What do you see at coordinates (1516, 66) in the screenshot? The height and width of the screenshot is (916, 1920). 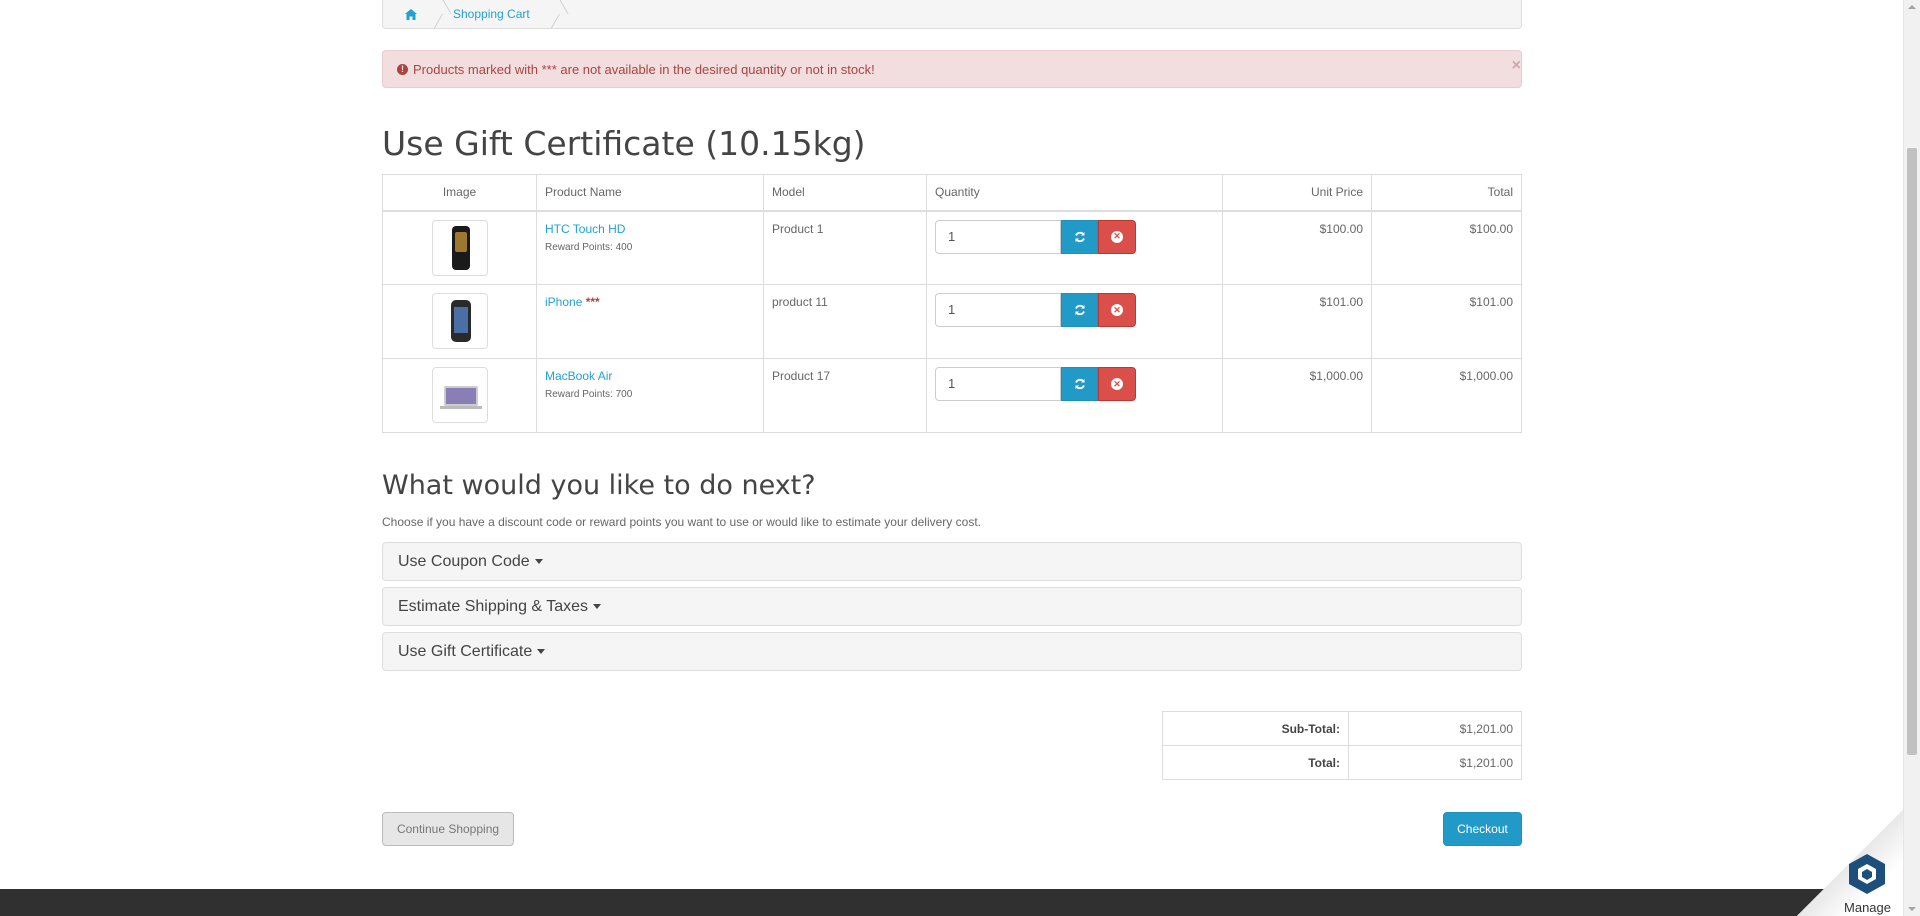 I see `alert-close-button: ×` at bounding box center [1516, 66].